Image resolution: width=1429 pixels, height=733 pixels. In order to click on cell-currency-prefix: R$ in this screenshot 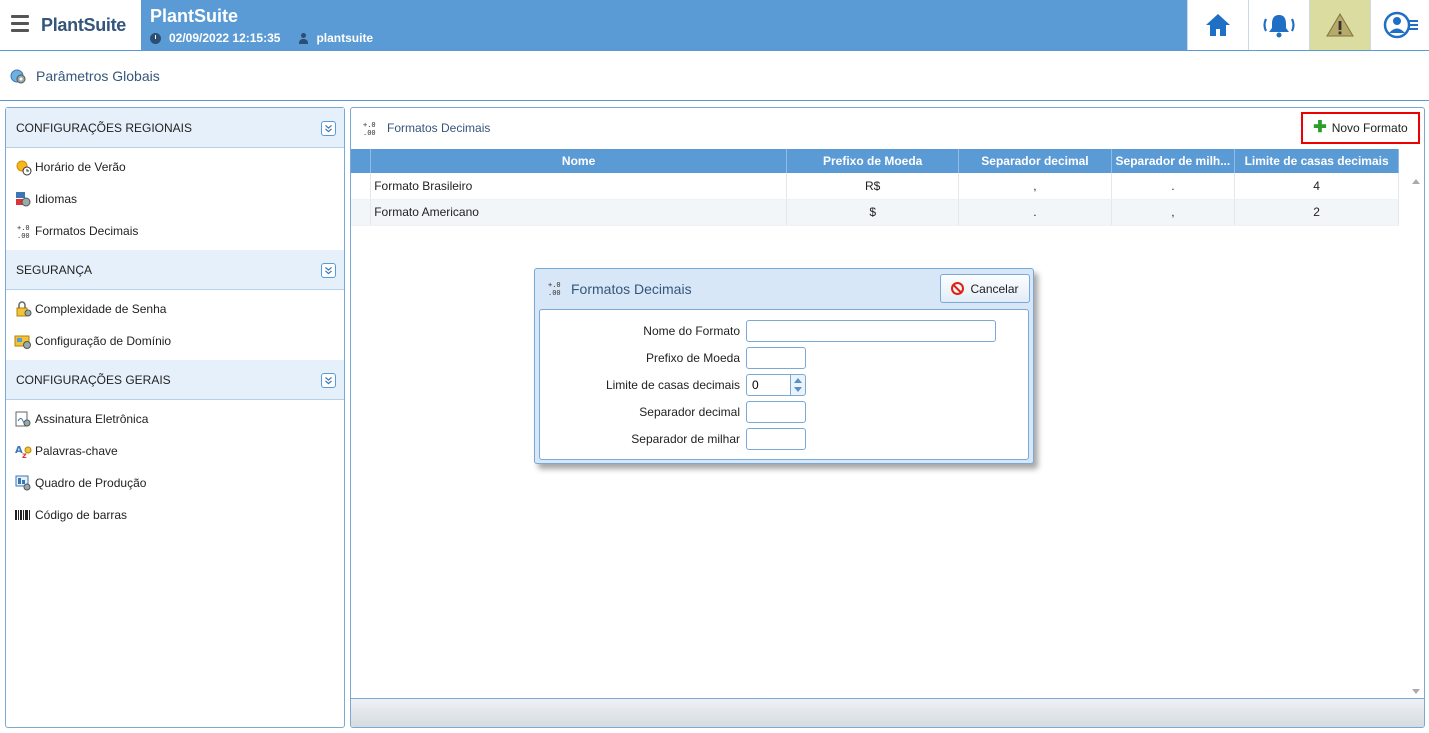, I will do `click(873, 186)`.